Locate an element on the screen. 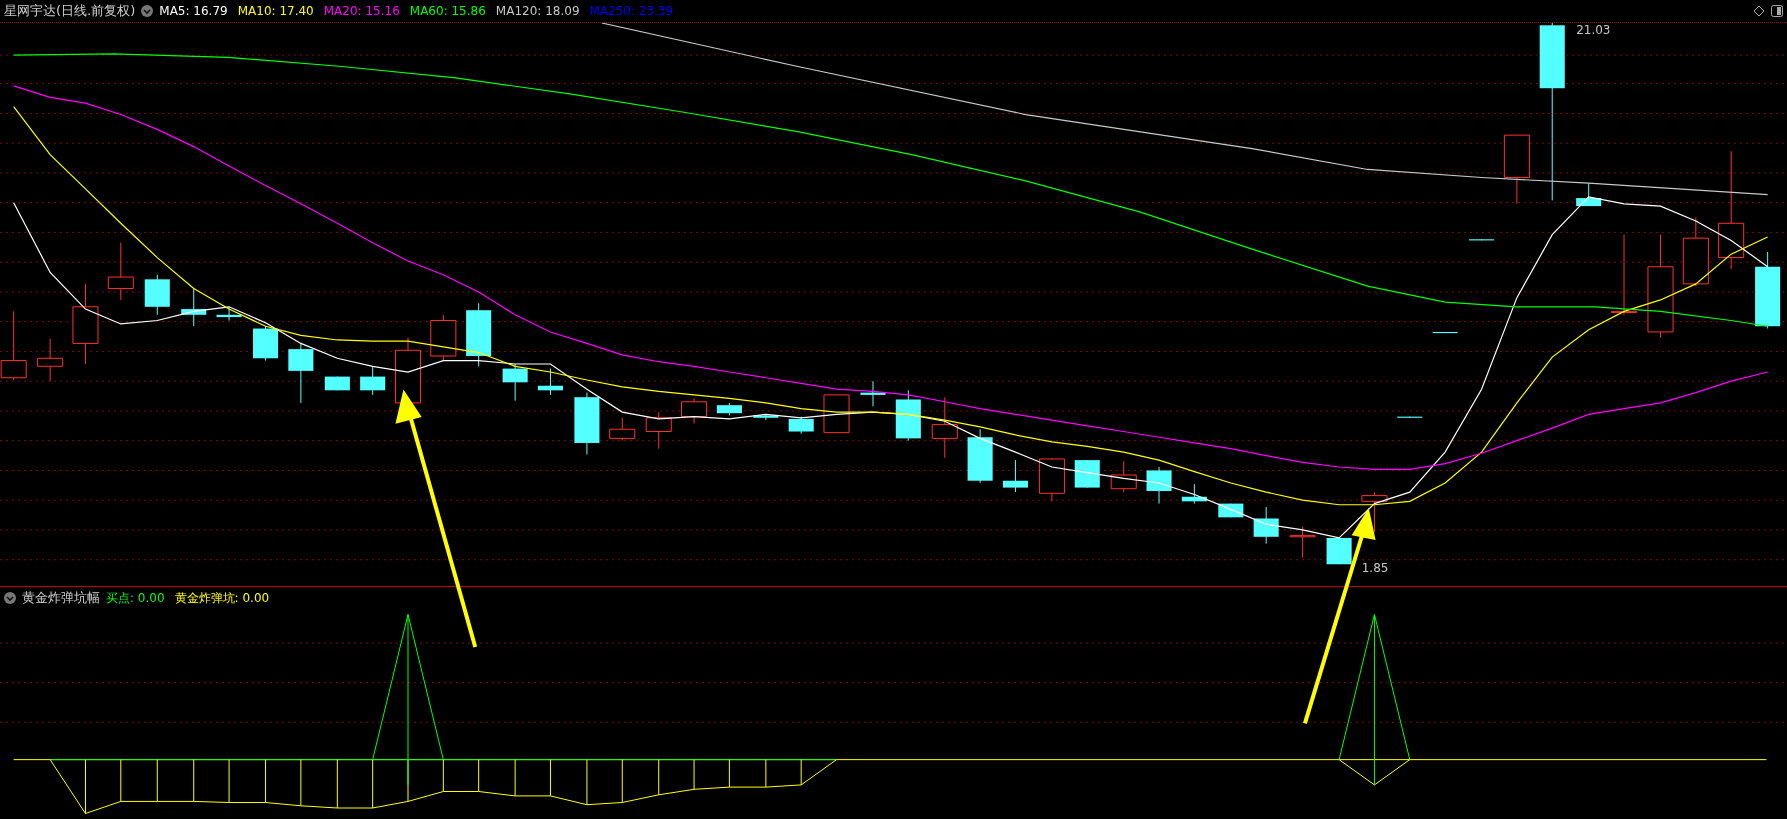  panel-toggle-icon is located at coordinates (1777, 11).